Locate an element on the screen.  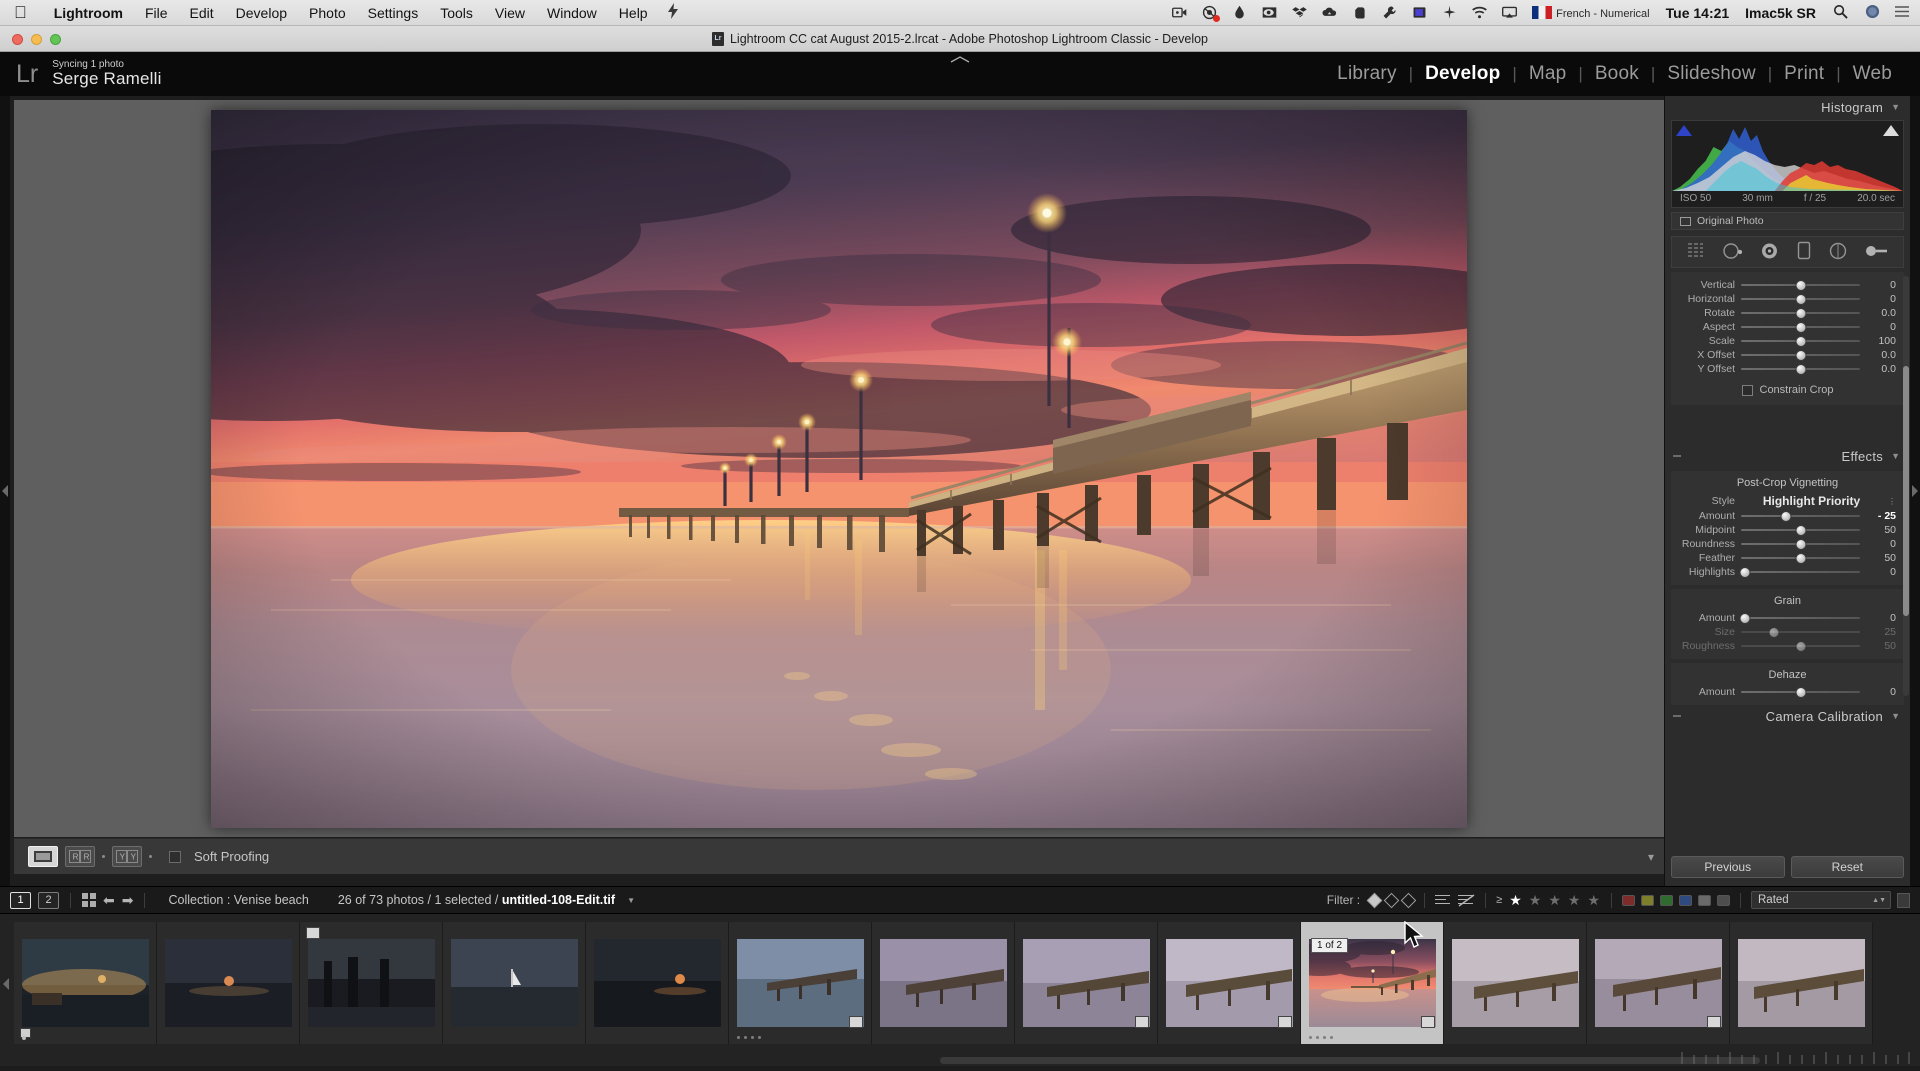
before-after-view-button: YY is located at coordinates (127, 856).